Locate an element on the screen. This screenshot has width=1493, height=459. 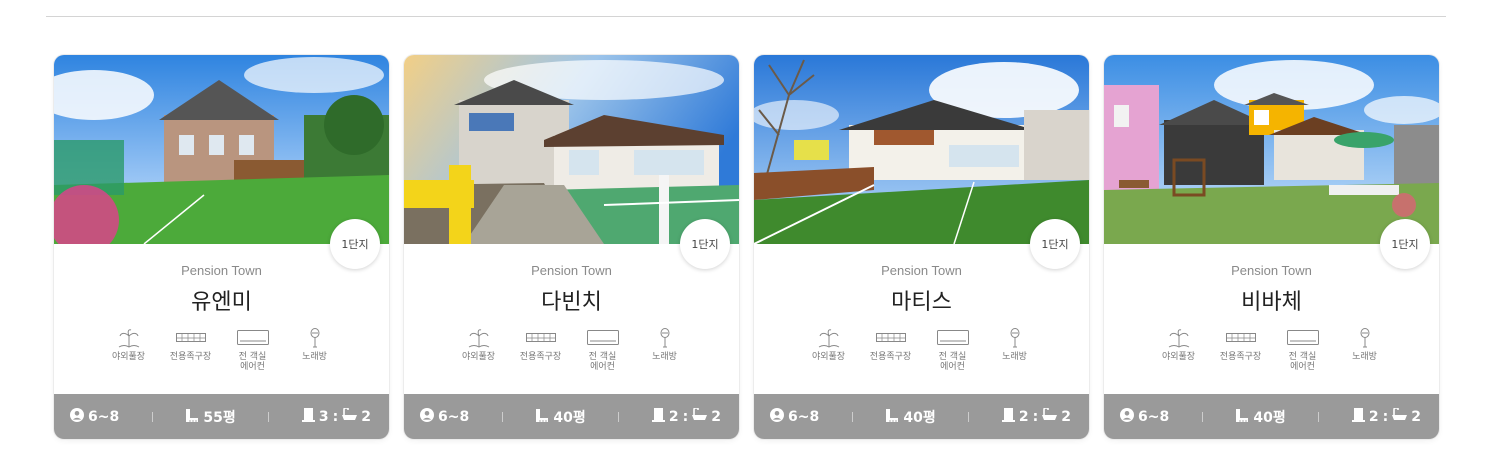
floor-area: 55평 is located at coordinates (210, 417).